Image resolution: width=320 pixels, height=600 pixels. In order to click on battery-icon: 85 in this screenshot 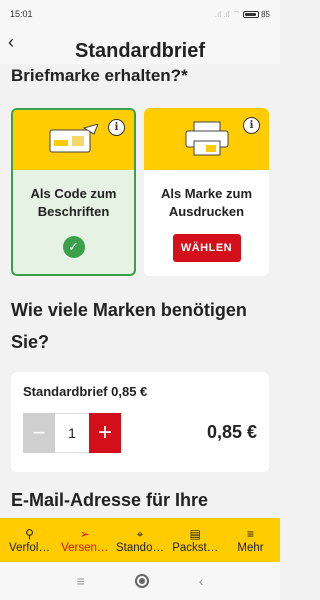, I will do `click(256, 14)`.